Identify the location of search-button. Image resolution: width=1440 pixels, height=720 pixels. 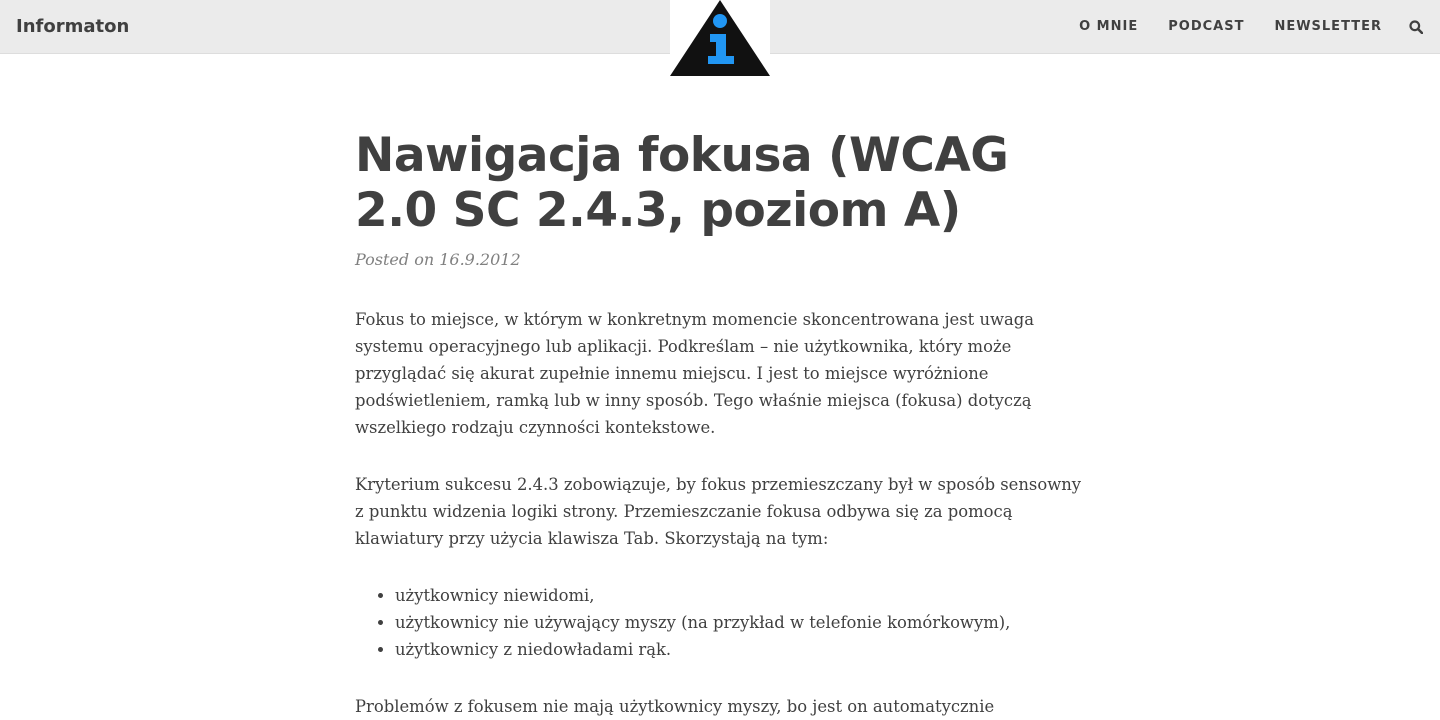
(1416, 27).